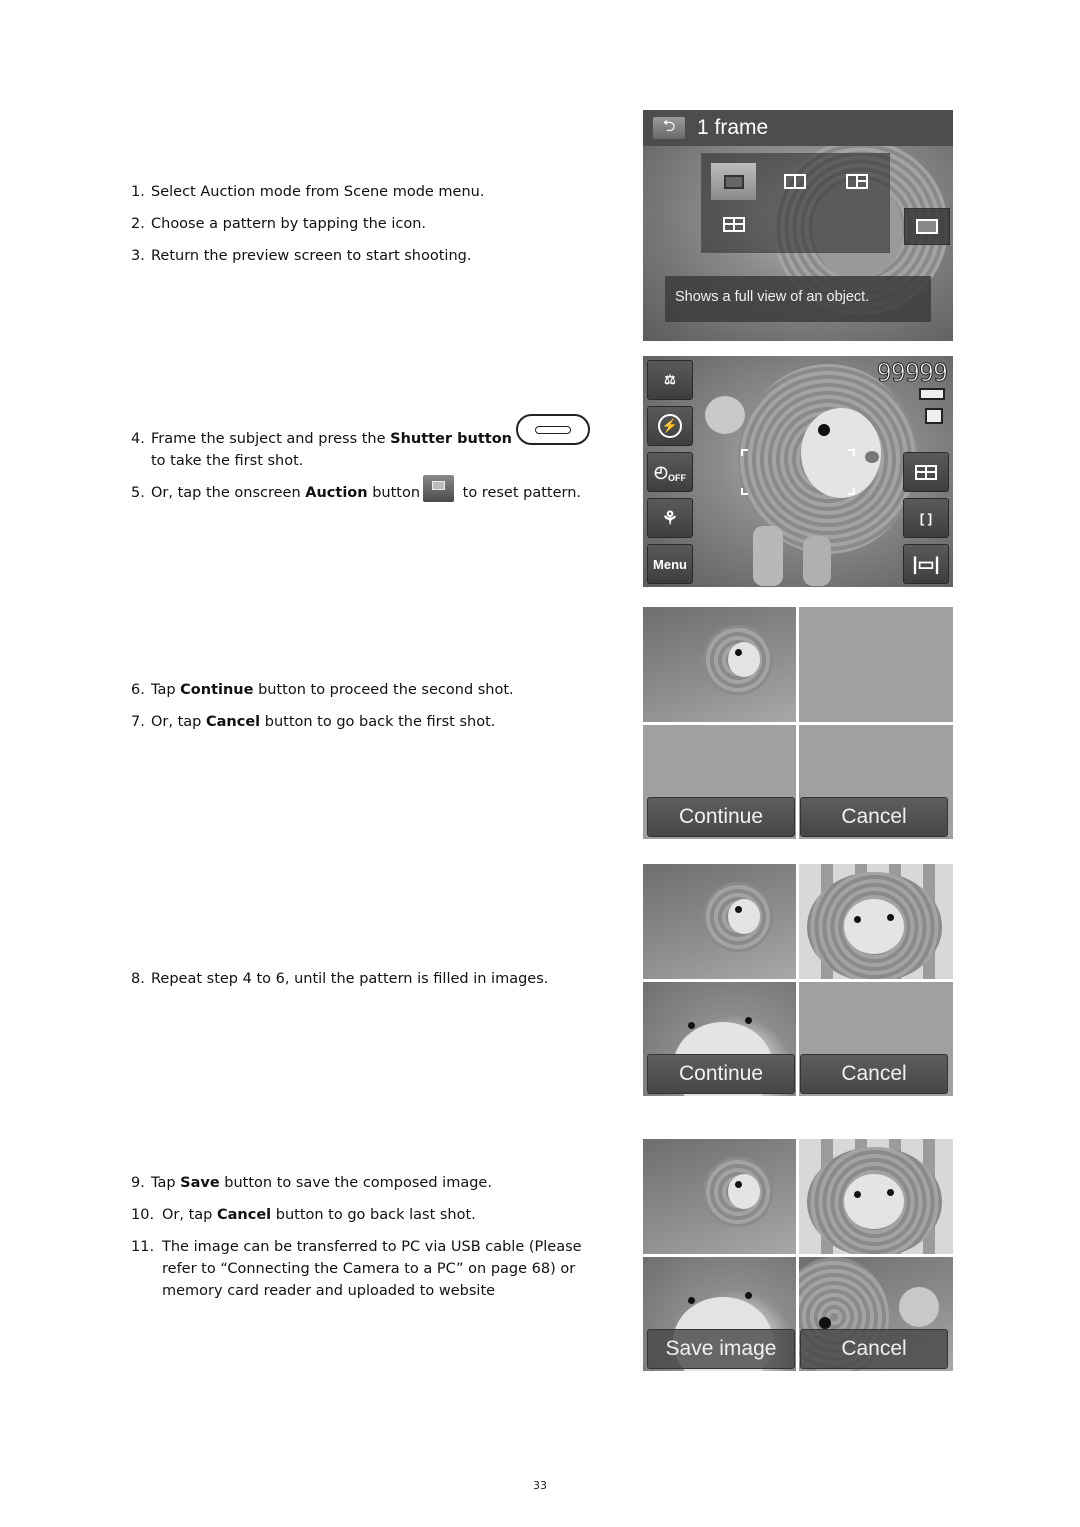 This screenshot has width=1080, height=1527. I want to click on menu-button: Menu, so click(670, 564).